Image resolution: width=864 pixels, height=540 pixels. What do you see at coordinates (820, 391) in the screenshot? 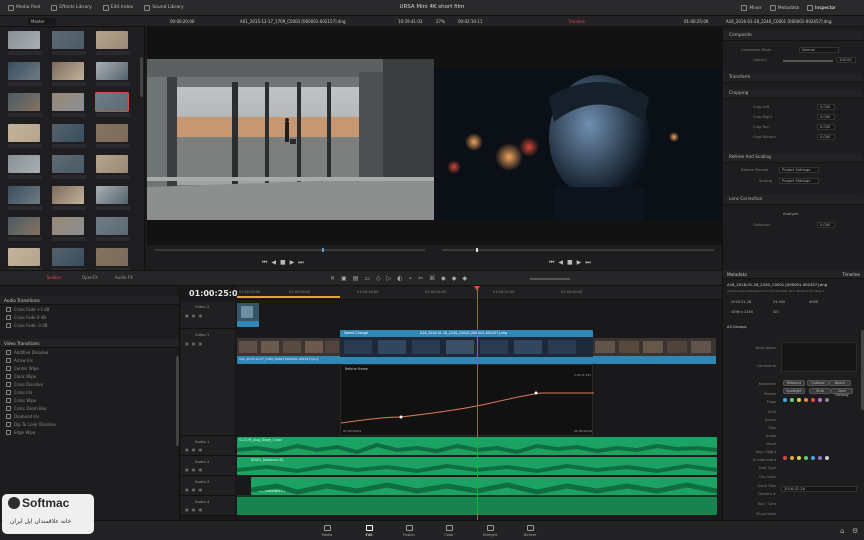
I see `keyword-chip: Shot` at bounding box center [820, 391].